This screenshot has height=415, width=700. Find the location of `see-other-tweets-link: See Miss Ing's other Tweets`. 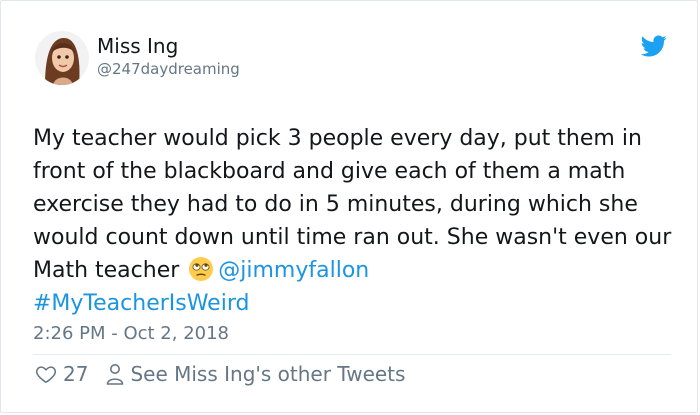

see-other-tweets-link: See Miss Ing's other Tweets is located at coordinates (267, 374).